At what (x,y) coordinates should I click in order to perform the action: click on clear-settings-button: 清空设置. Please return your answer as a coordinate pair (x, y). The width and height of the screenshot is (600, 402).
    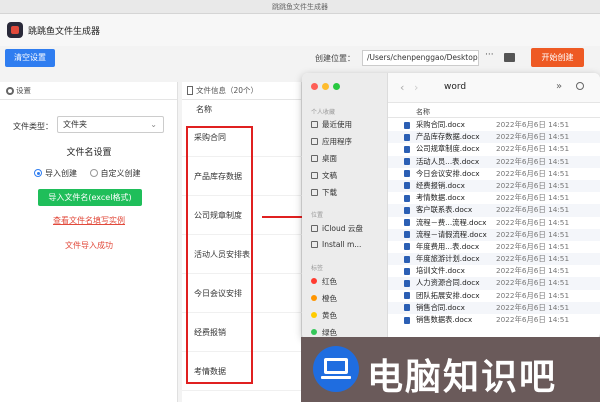
    Looking at the image, I should click on (30, 58).